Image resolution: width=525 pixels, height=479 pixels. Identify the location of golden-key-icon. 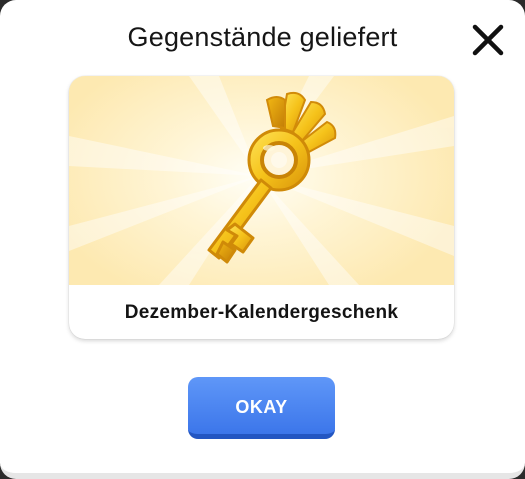
(272, 177).